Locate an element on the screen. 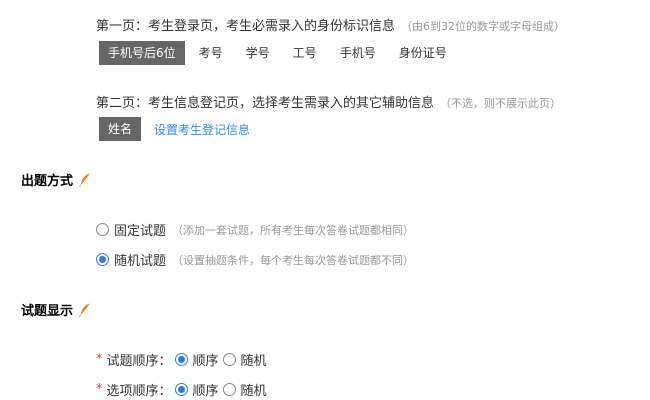 The image size is (650, 400). option-fixed-questions: 固定试题 （添加一套试题，所有考生每次答卷试题都相同） is located at coordinates (255, 229).